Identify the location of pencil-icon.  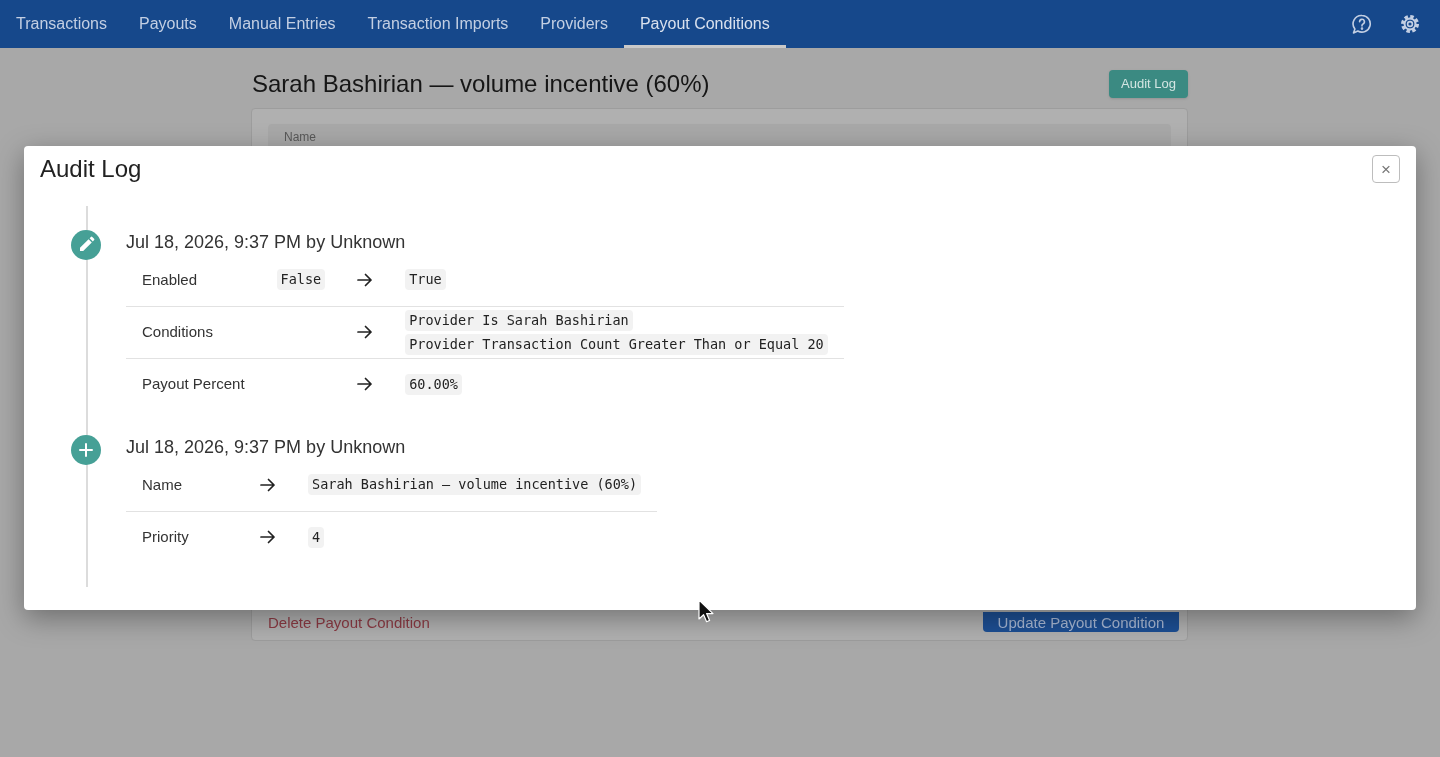
(86, 245).